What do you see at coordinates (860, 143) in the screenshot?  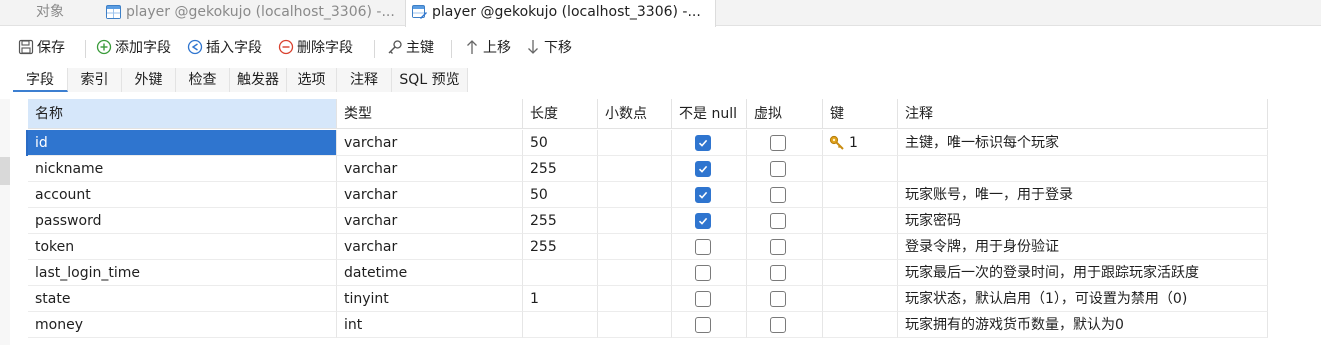 I see `cell-key: 1` at bounding box center [860, 143].